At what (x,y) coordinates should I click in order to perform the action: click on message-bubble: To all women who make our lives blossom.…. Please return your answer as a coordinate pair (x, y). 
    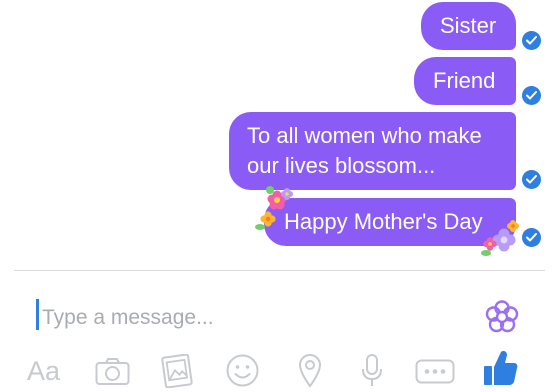
    Looking at the image, I should click on (372, 151).